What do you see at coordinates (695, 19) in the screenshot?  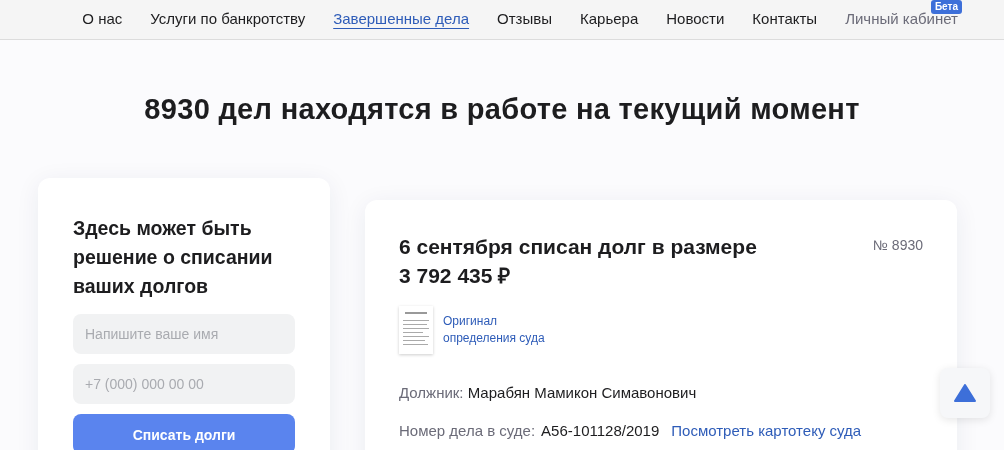 I see `nav-link: Новости` at bounding box center [695, 19].